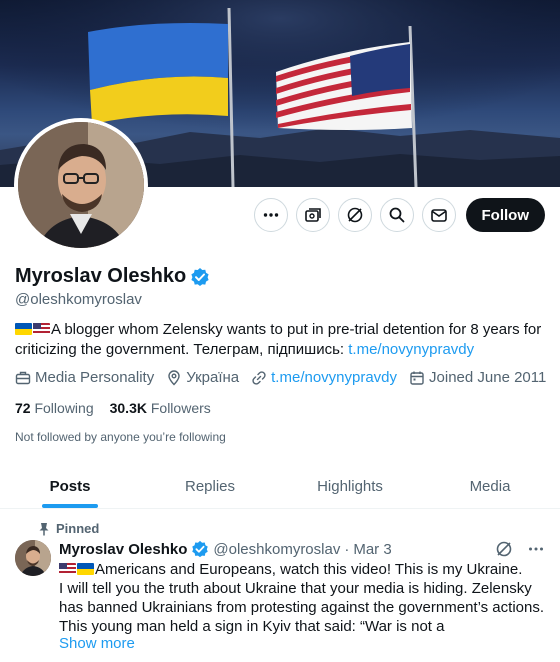 This screenshot has width=560, height=662. I want to click on profile-handle: @oleshkomyroslav, so click(78, 299).